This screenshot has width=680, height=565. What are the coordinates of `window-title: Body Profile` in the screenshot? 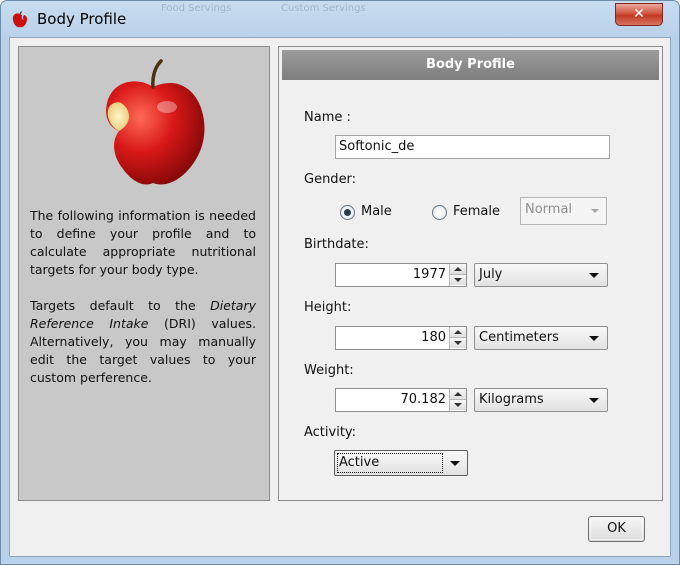 It's located at (82, 19).